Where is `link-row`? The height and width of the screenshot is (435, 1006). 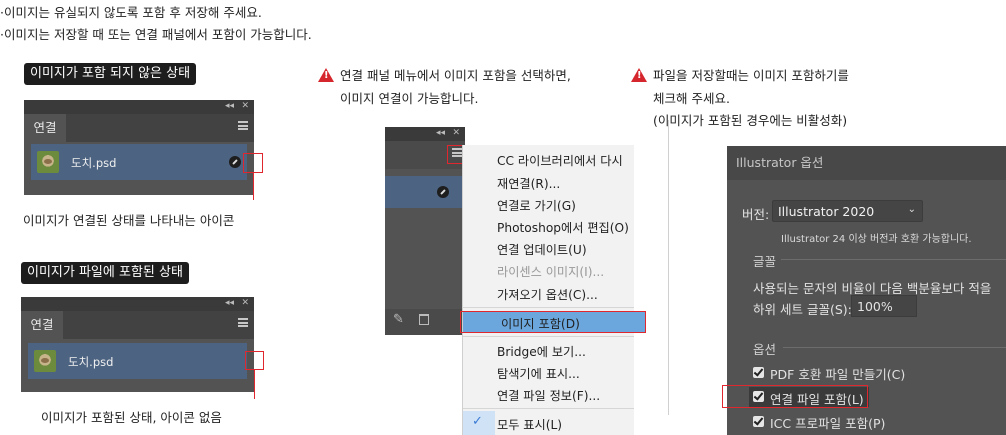
link-row is located at coordinates (425, 192).